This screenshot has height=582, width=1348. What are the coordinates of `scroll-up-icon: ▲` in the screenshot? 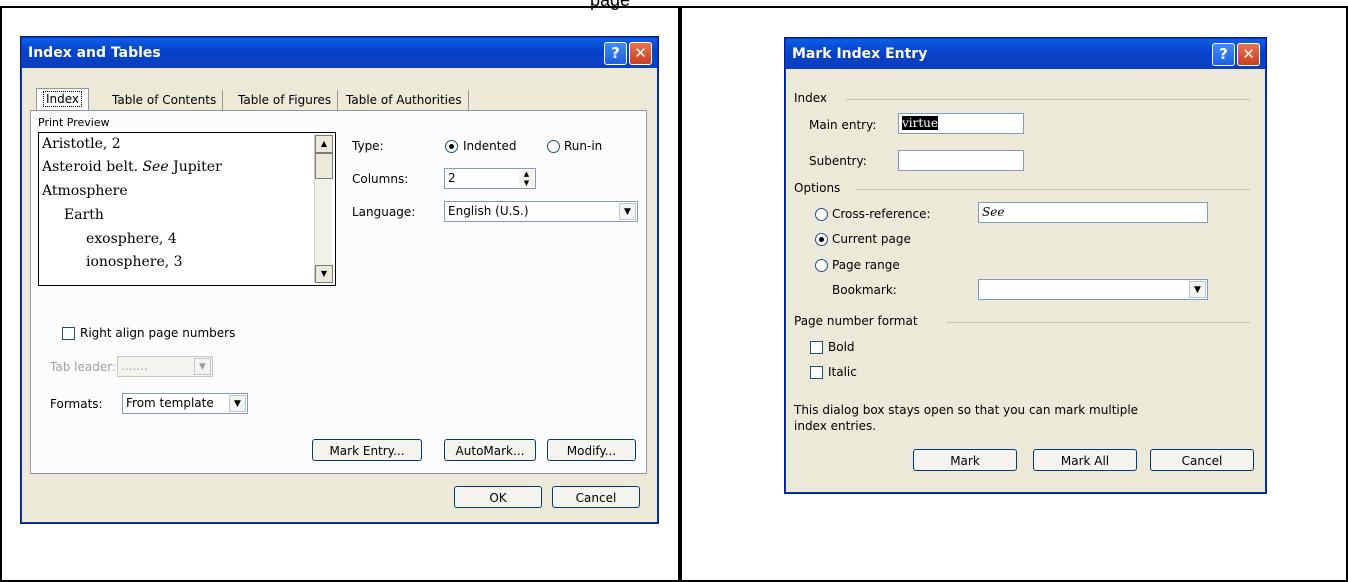 It's located at (324, 144).